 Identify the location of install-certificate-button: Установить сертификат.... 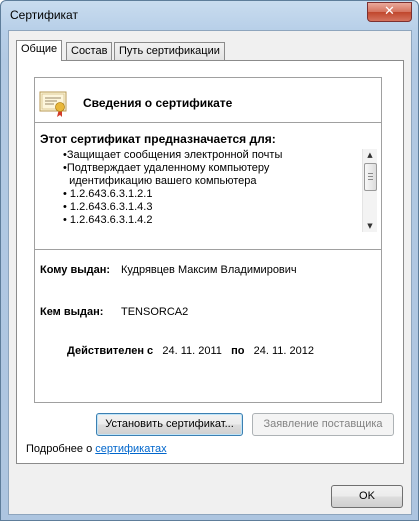
(169, 424).